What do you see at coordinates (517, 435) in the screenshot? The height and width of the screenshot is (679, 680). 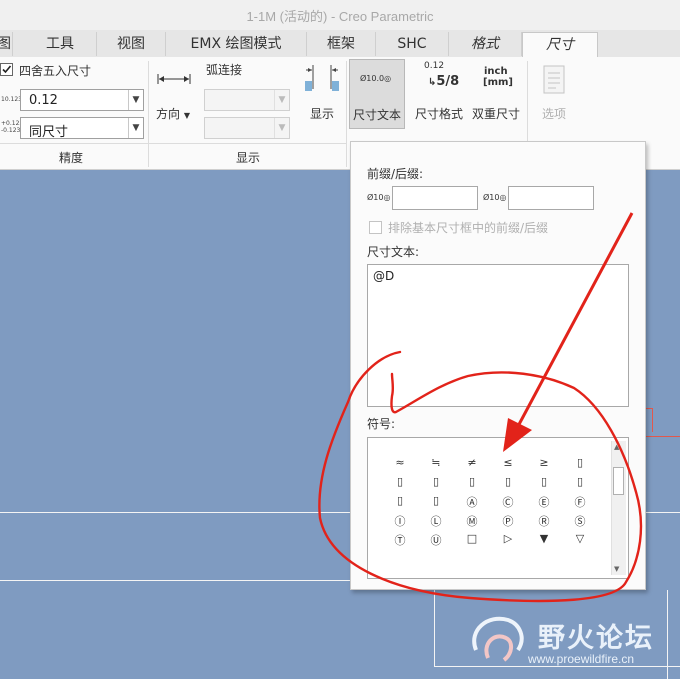 I see `annotation-arrowhead` at bounding box center [517, 435].